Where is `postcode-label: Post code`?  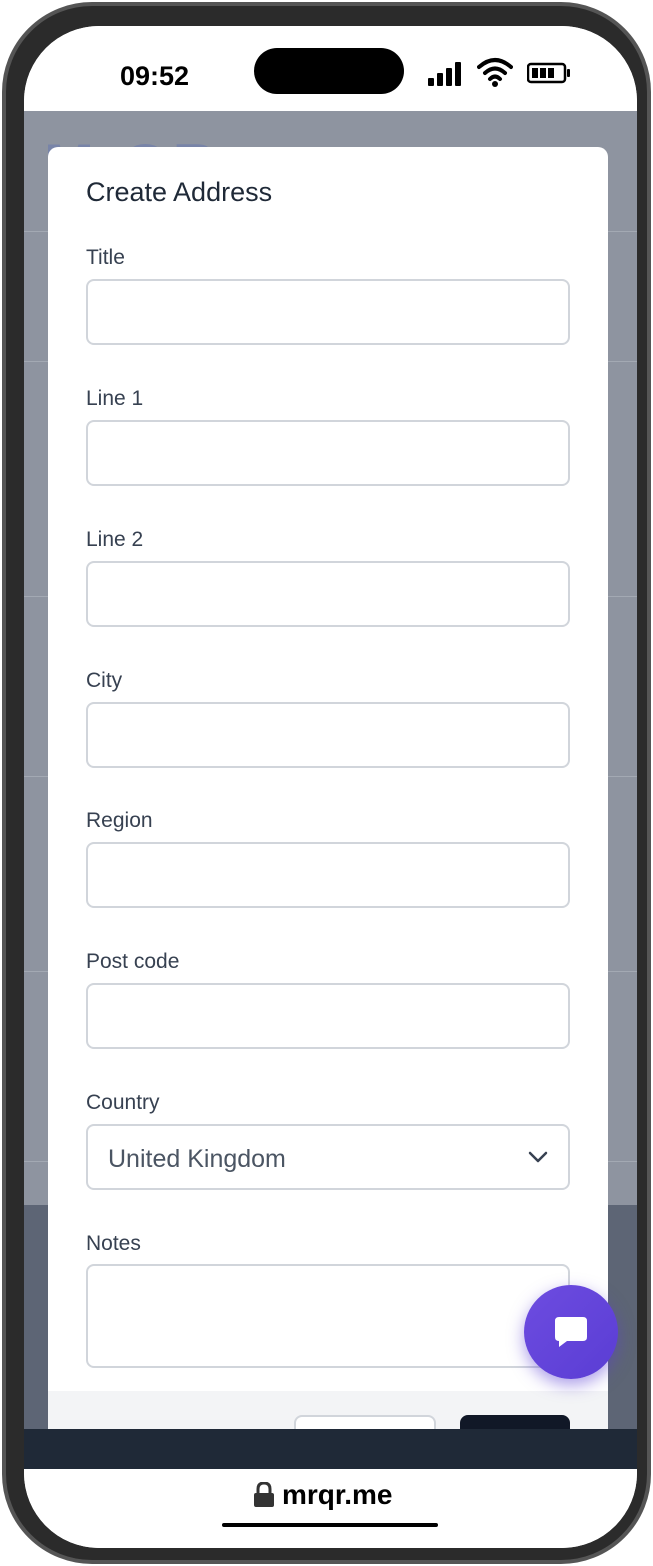 postcode-label: Post code is located at coordinates (133, 961).